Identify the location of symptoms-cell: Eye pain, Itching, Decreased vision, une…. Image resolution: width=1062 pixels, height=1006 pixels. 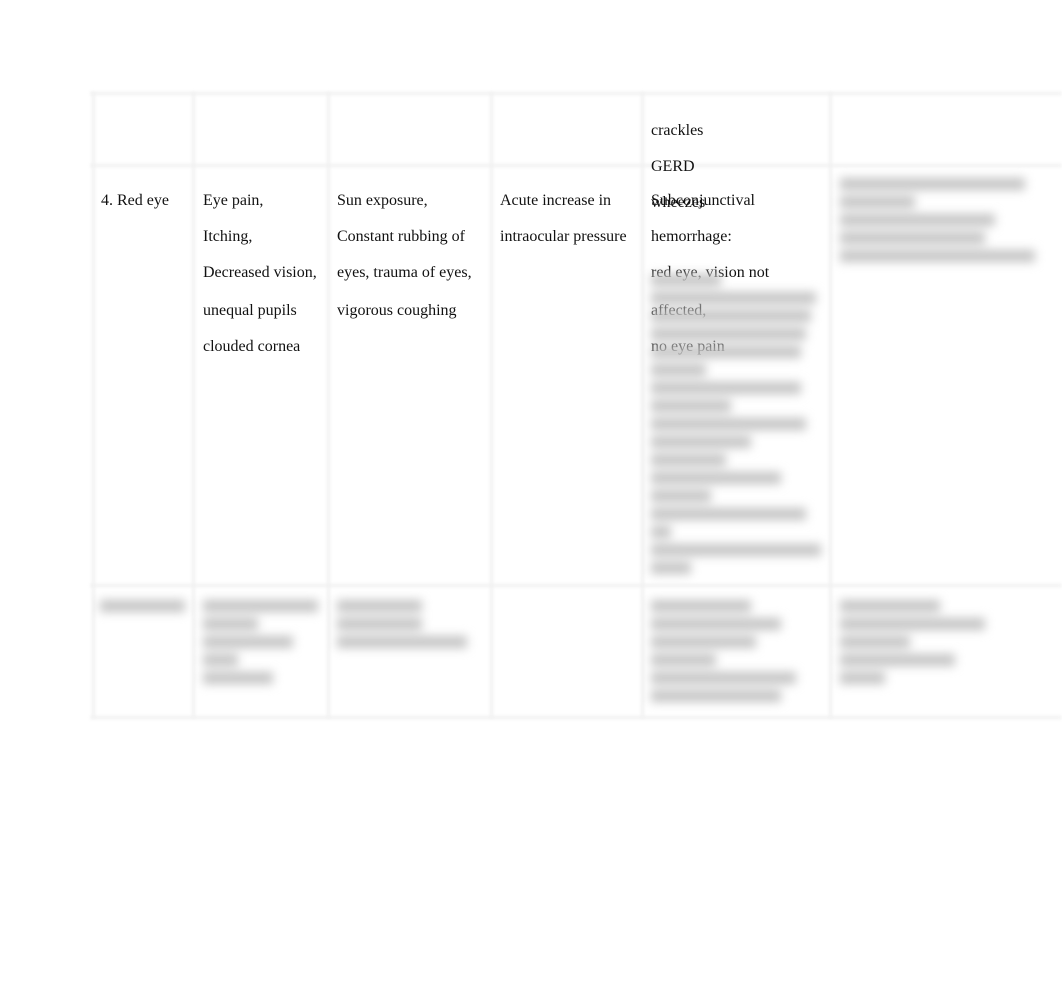
(260, 274).